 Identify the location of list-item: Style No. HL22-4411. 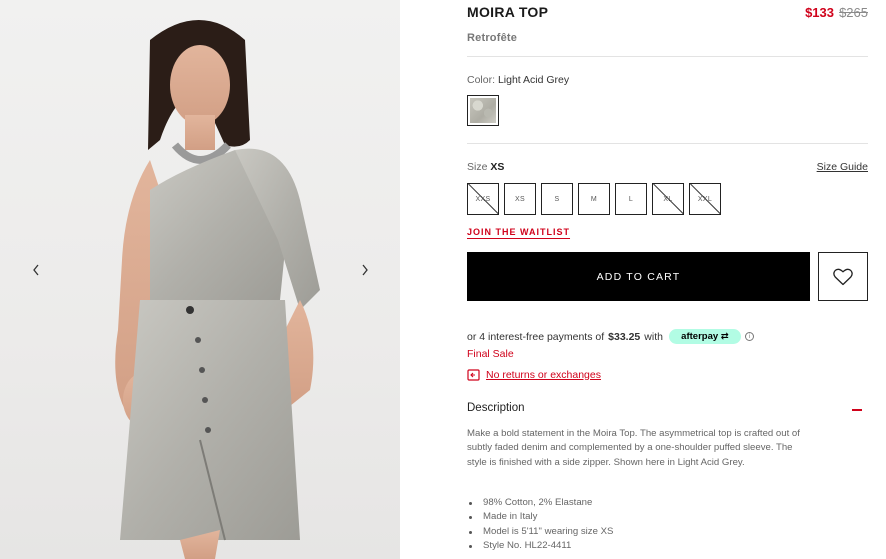
(540, 546).